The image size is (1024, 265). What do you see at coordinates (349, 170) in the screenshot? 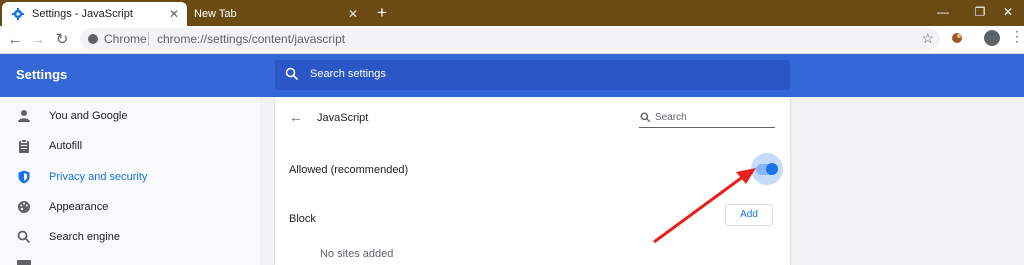
I see `allowed-label: Allowed (recommended)` at bounding box center [349, 170].